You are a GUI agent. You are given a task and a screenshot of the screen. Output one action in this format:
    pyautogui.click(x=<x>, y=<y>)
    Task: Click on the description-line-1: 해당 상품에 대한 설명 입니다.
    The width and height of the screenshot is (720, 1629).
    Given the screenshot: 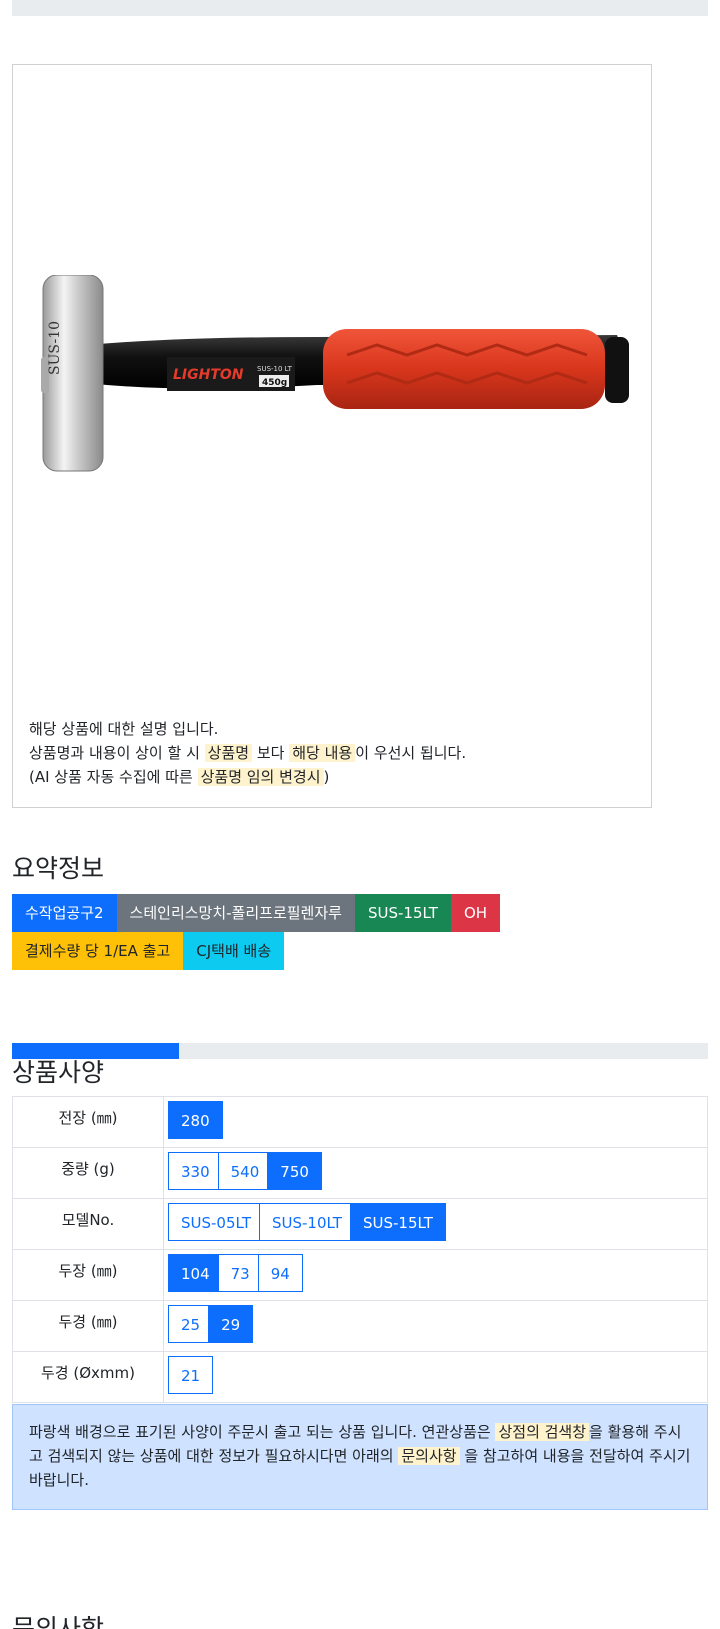 What is the action you would take?
    pyautogui.click(x=124, y=729)
    